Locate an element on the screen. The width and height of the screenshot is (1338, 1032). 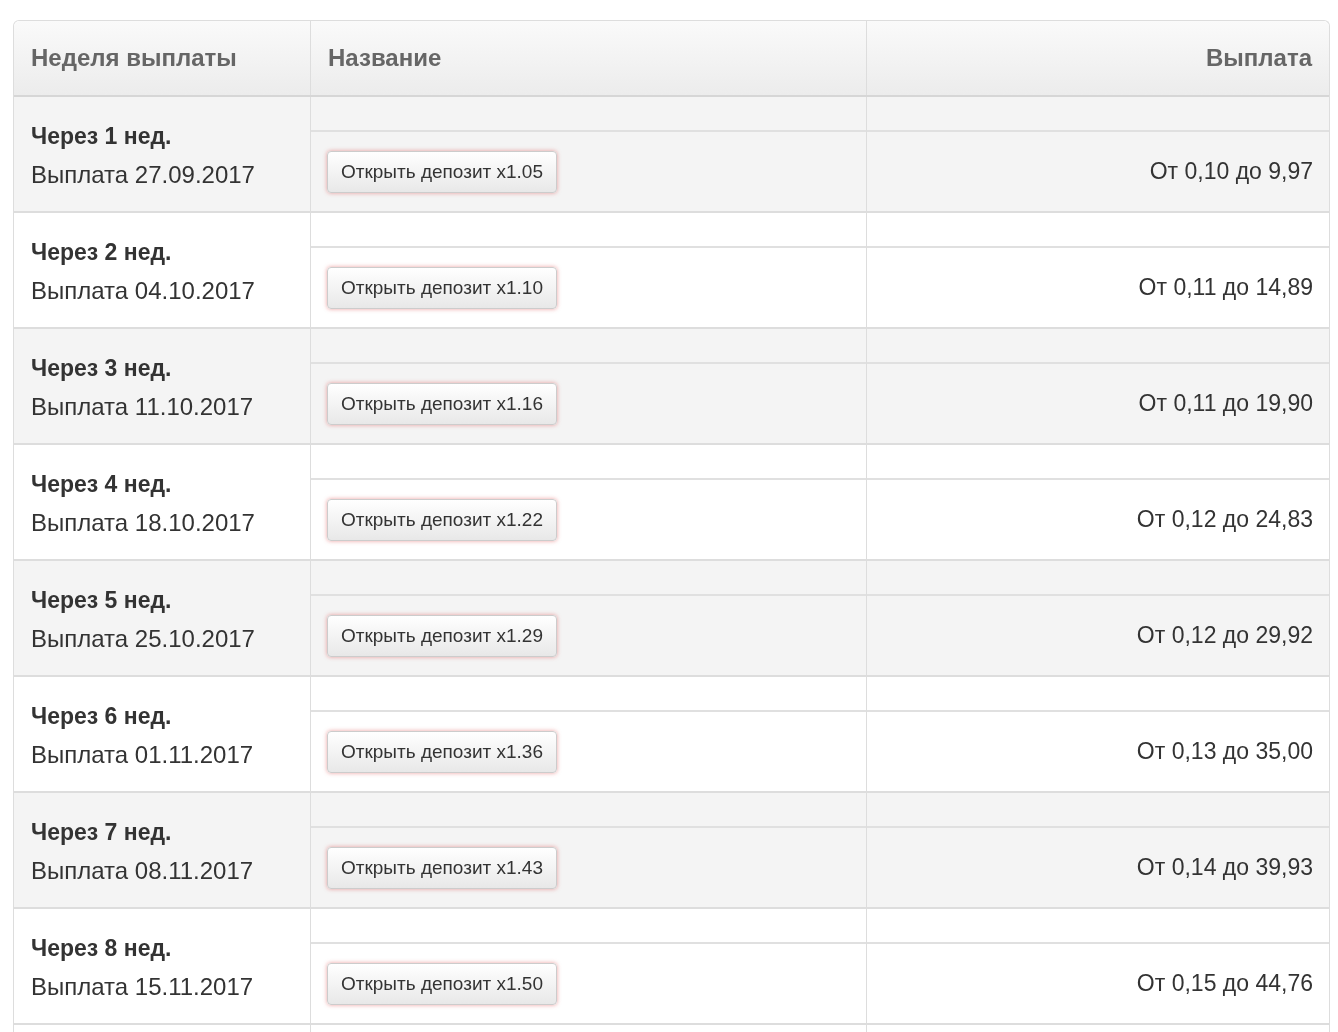
week-label: Через 8 нед. is located at coordinates (102, 948).